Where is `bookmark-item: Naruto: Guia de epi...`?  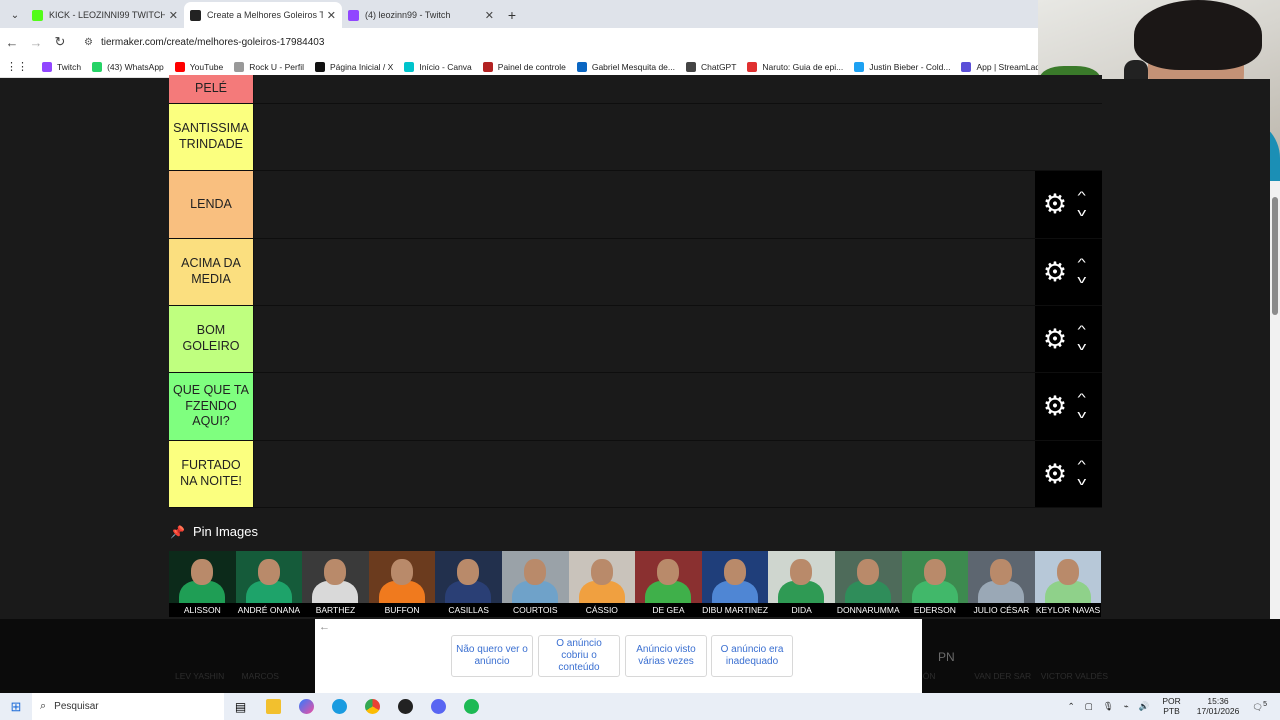 bookmark-item: Naruto: Guia de epi... is located at coordinates (795, 66).